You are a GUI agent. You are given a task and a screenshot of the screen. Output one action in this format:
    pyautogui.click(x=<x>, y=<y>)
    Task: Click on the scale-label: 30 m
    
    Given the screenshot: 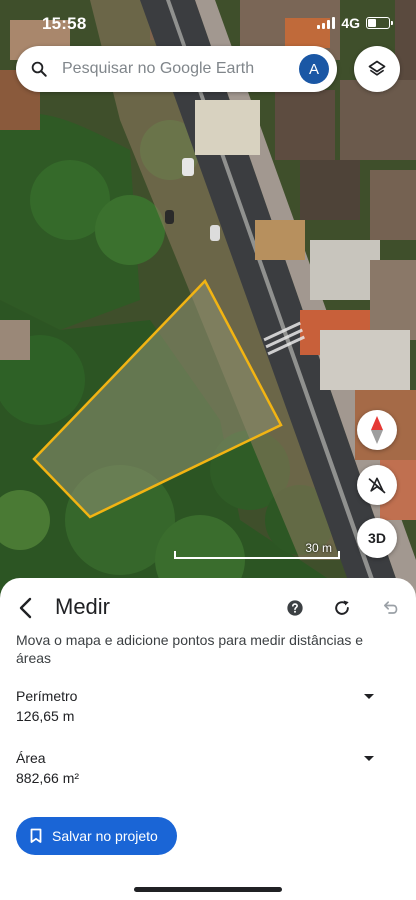 What is the action you would take?
    pyautogui.click(x=318, y=548)
    